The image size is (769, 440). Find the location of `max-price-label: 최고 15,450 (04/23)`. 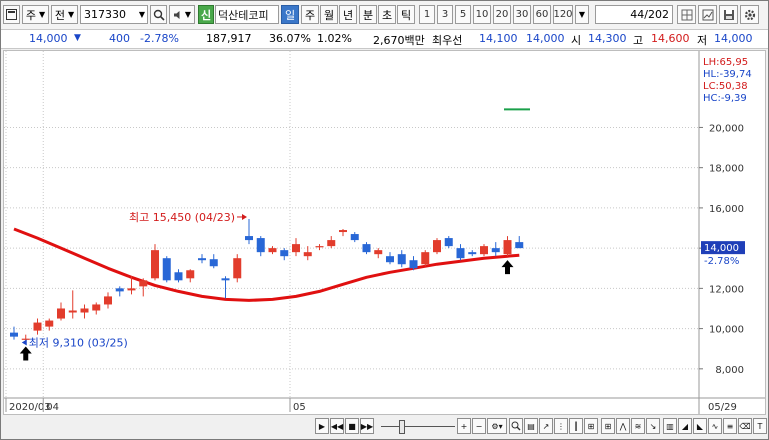

max-price-label: 최고 15,450 (04/23) is located at coordinates (182, 217).